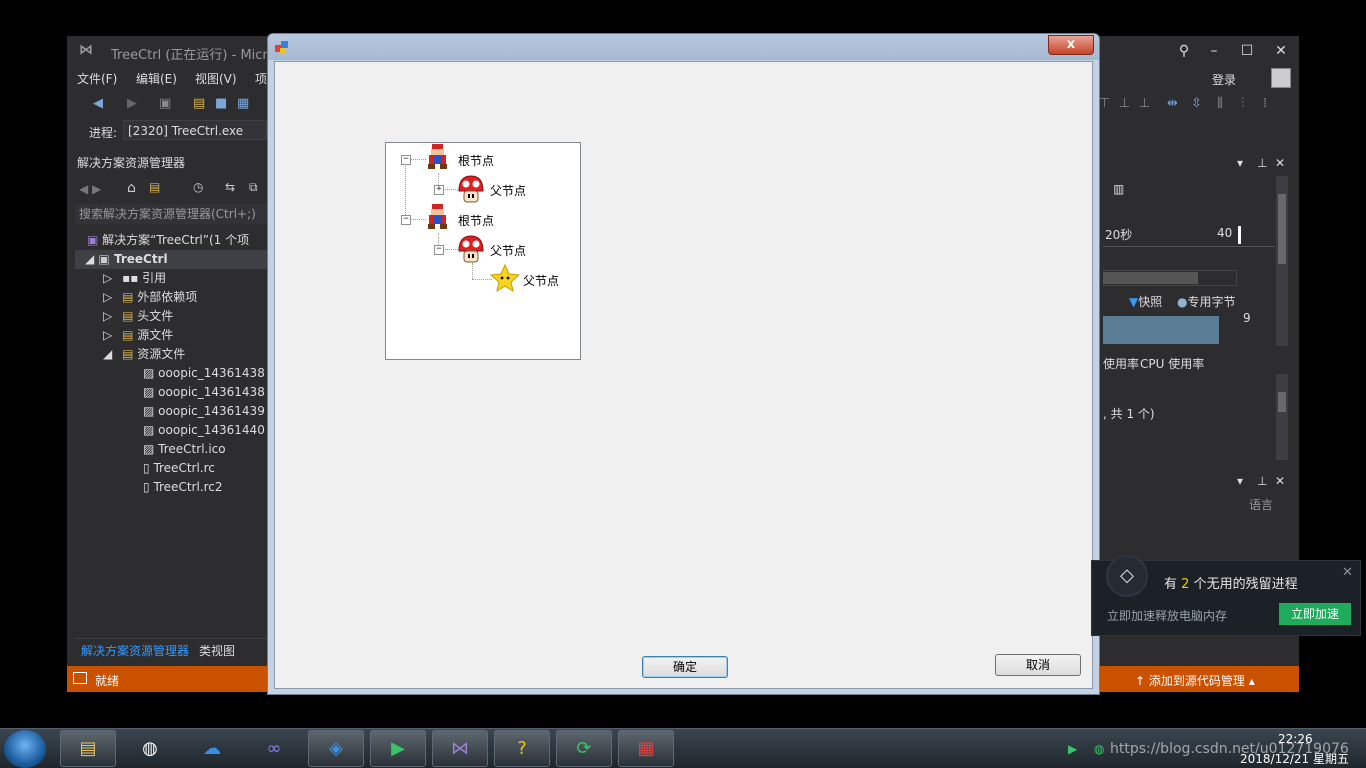  What do you see at coordinates (1099, 749) in the screenshot?
I see `tray-wechat-icon: ◍` at bounding box center [1099, 749].